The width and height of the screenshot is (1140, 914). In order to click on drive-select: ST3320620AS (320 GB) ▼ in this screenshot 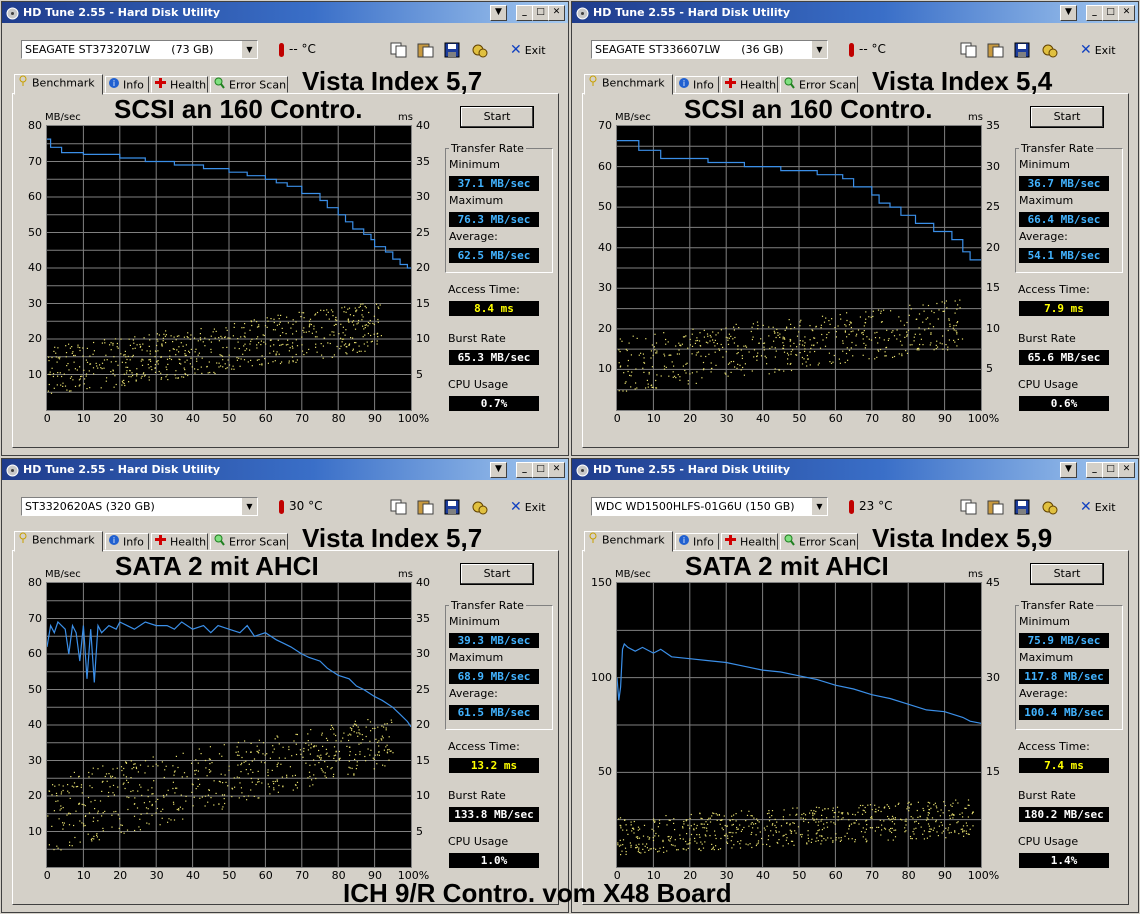, I will do `click(139, 506)`.